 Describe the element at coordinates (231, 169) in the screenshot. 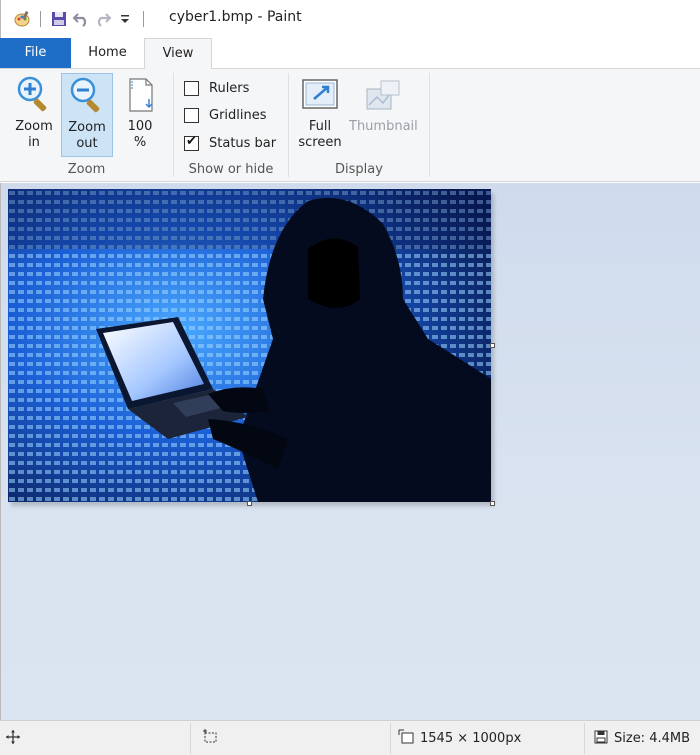

I see `show-hide-group-label: Show or hide` at that location.